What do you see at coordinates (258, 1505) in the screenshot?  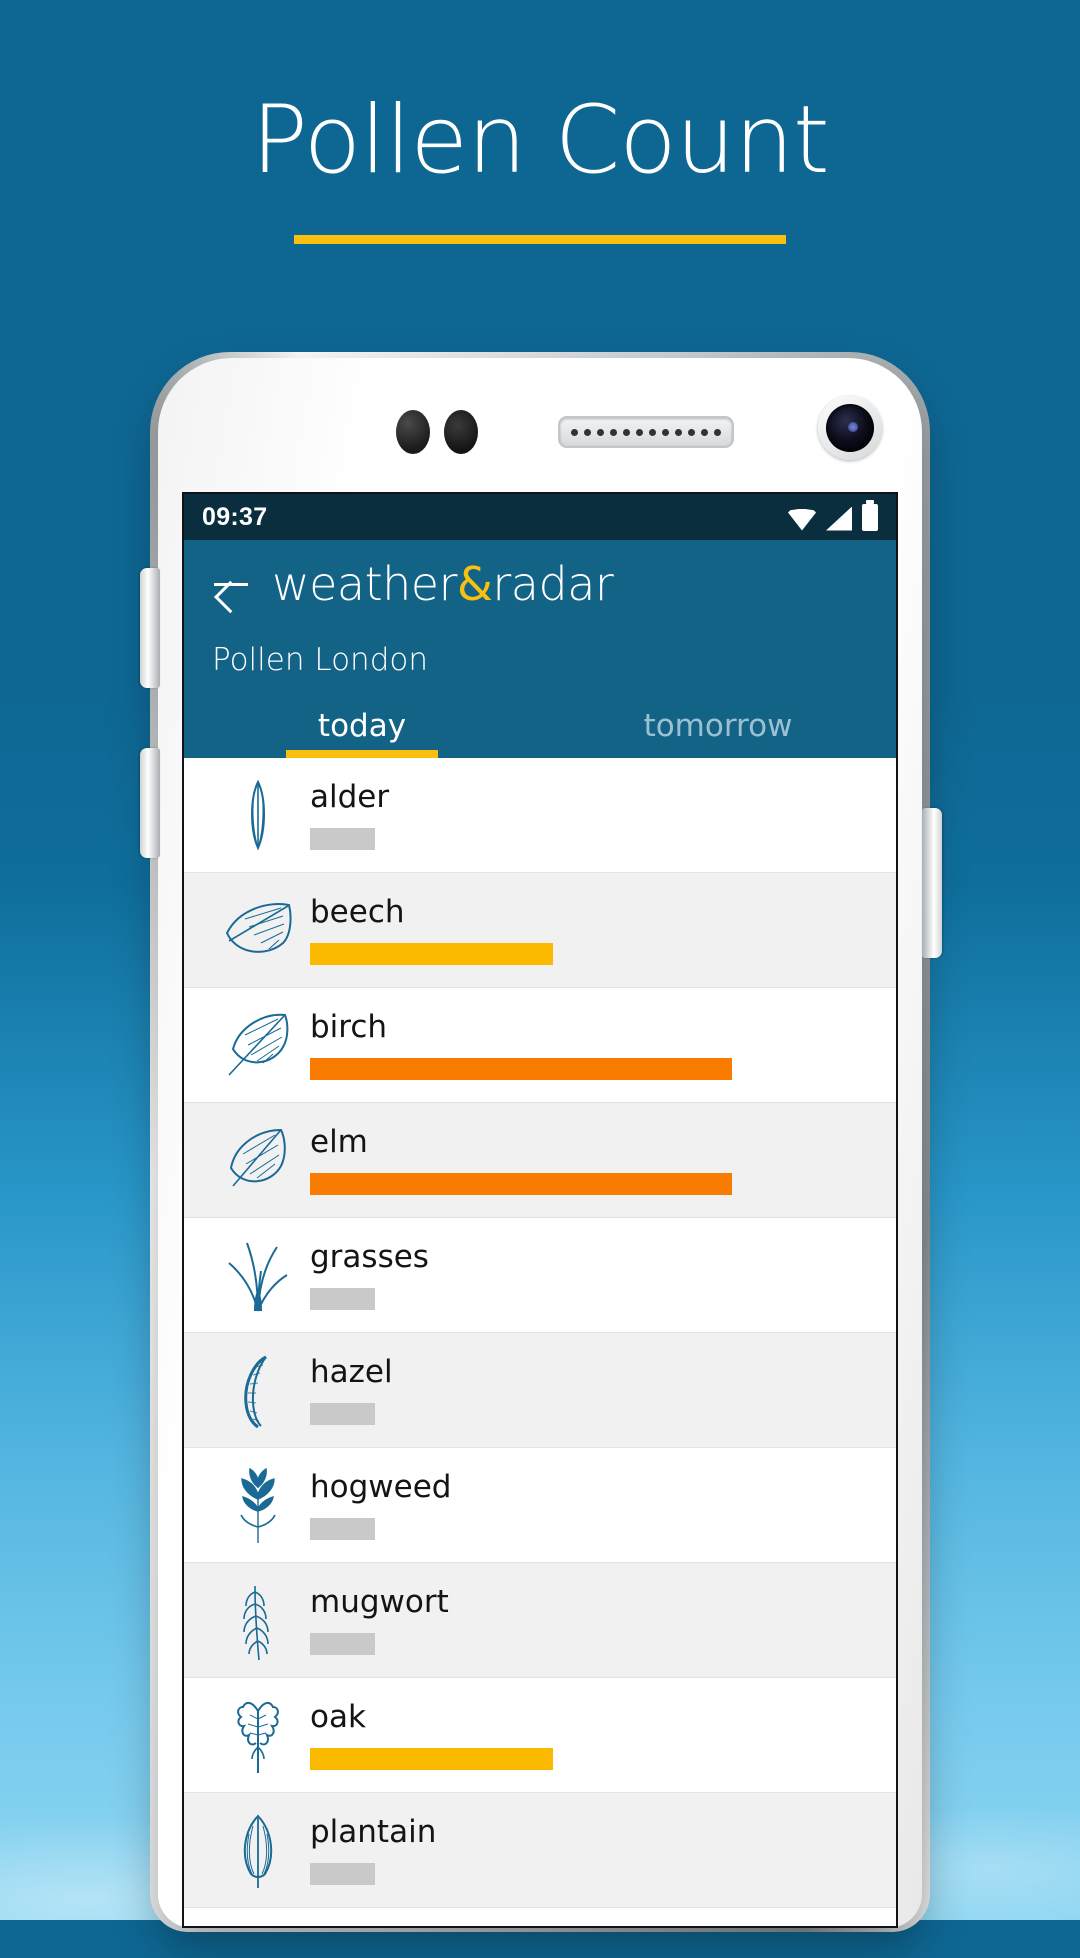 I see `hogweed-icon` at bounding box center [258, 1505].